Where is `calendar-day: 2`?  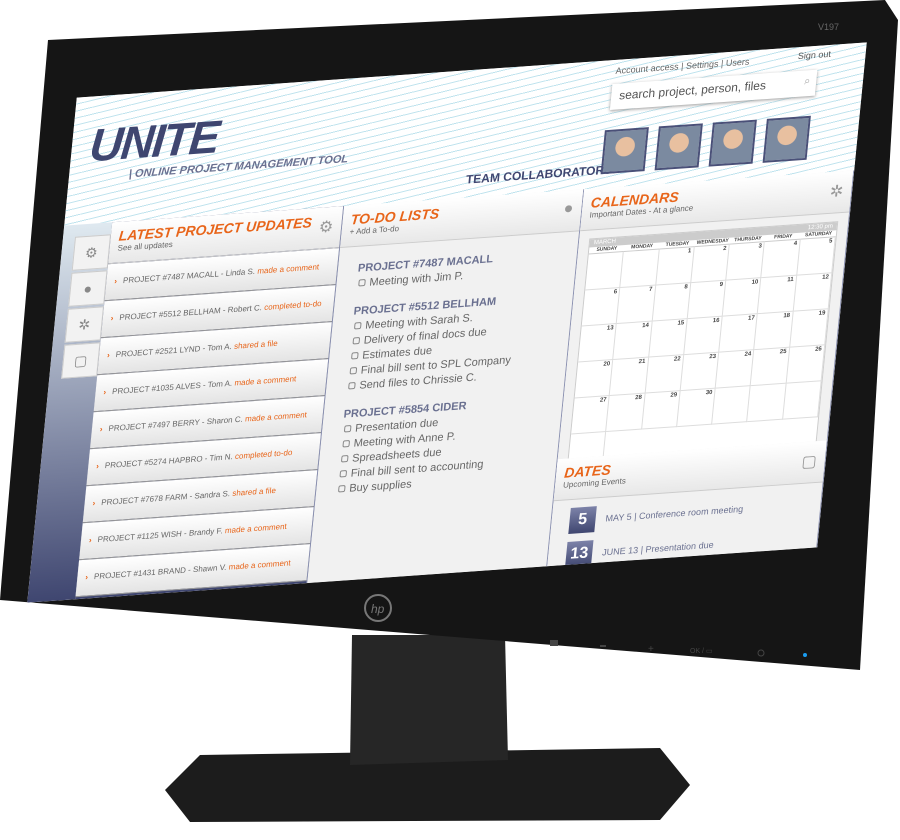
calendar-day: 2 is located at coordinates (710, 264).